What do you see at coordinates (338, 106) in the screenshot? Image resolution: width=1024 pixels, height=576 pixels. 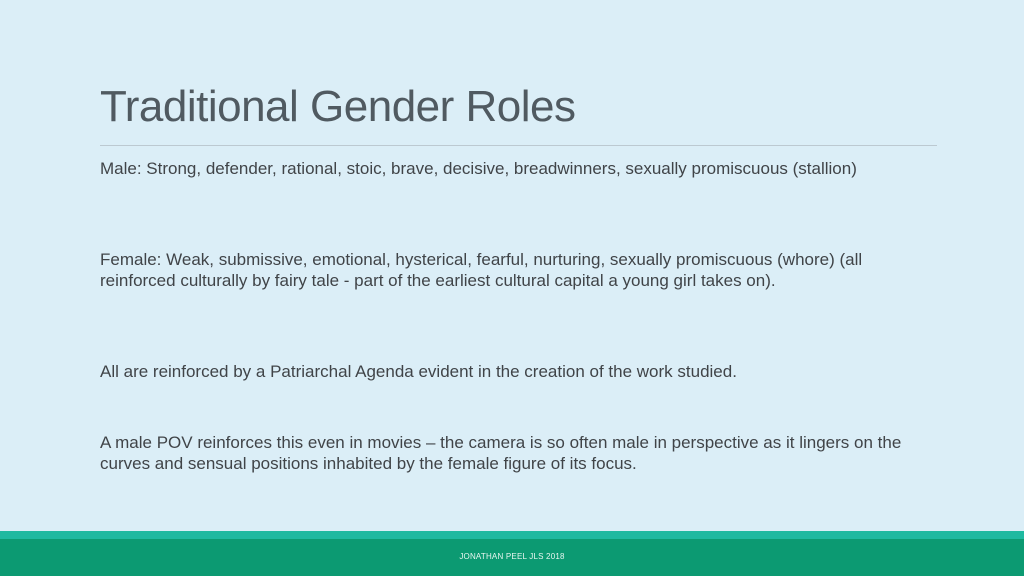 I see `slide-title: Traditional Gender Roles` at bounding box center [338, 106].